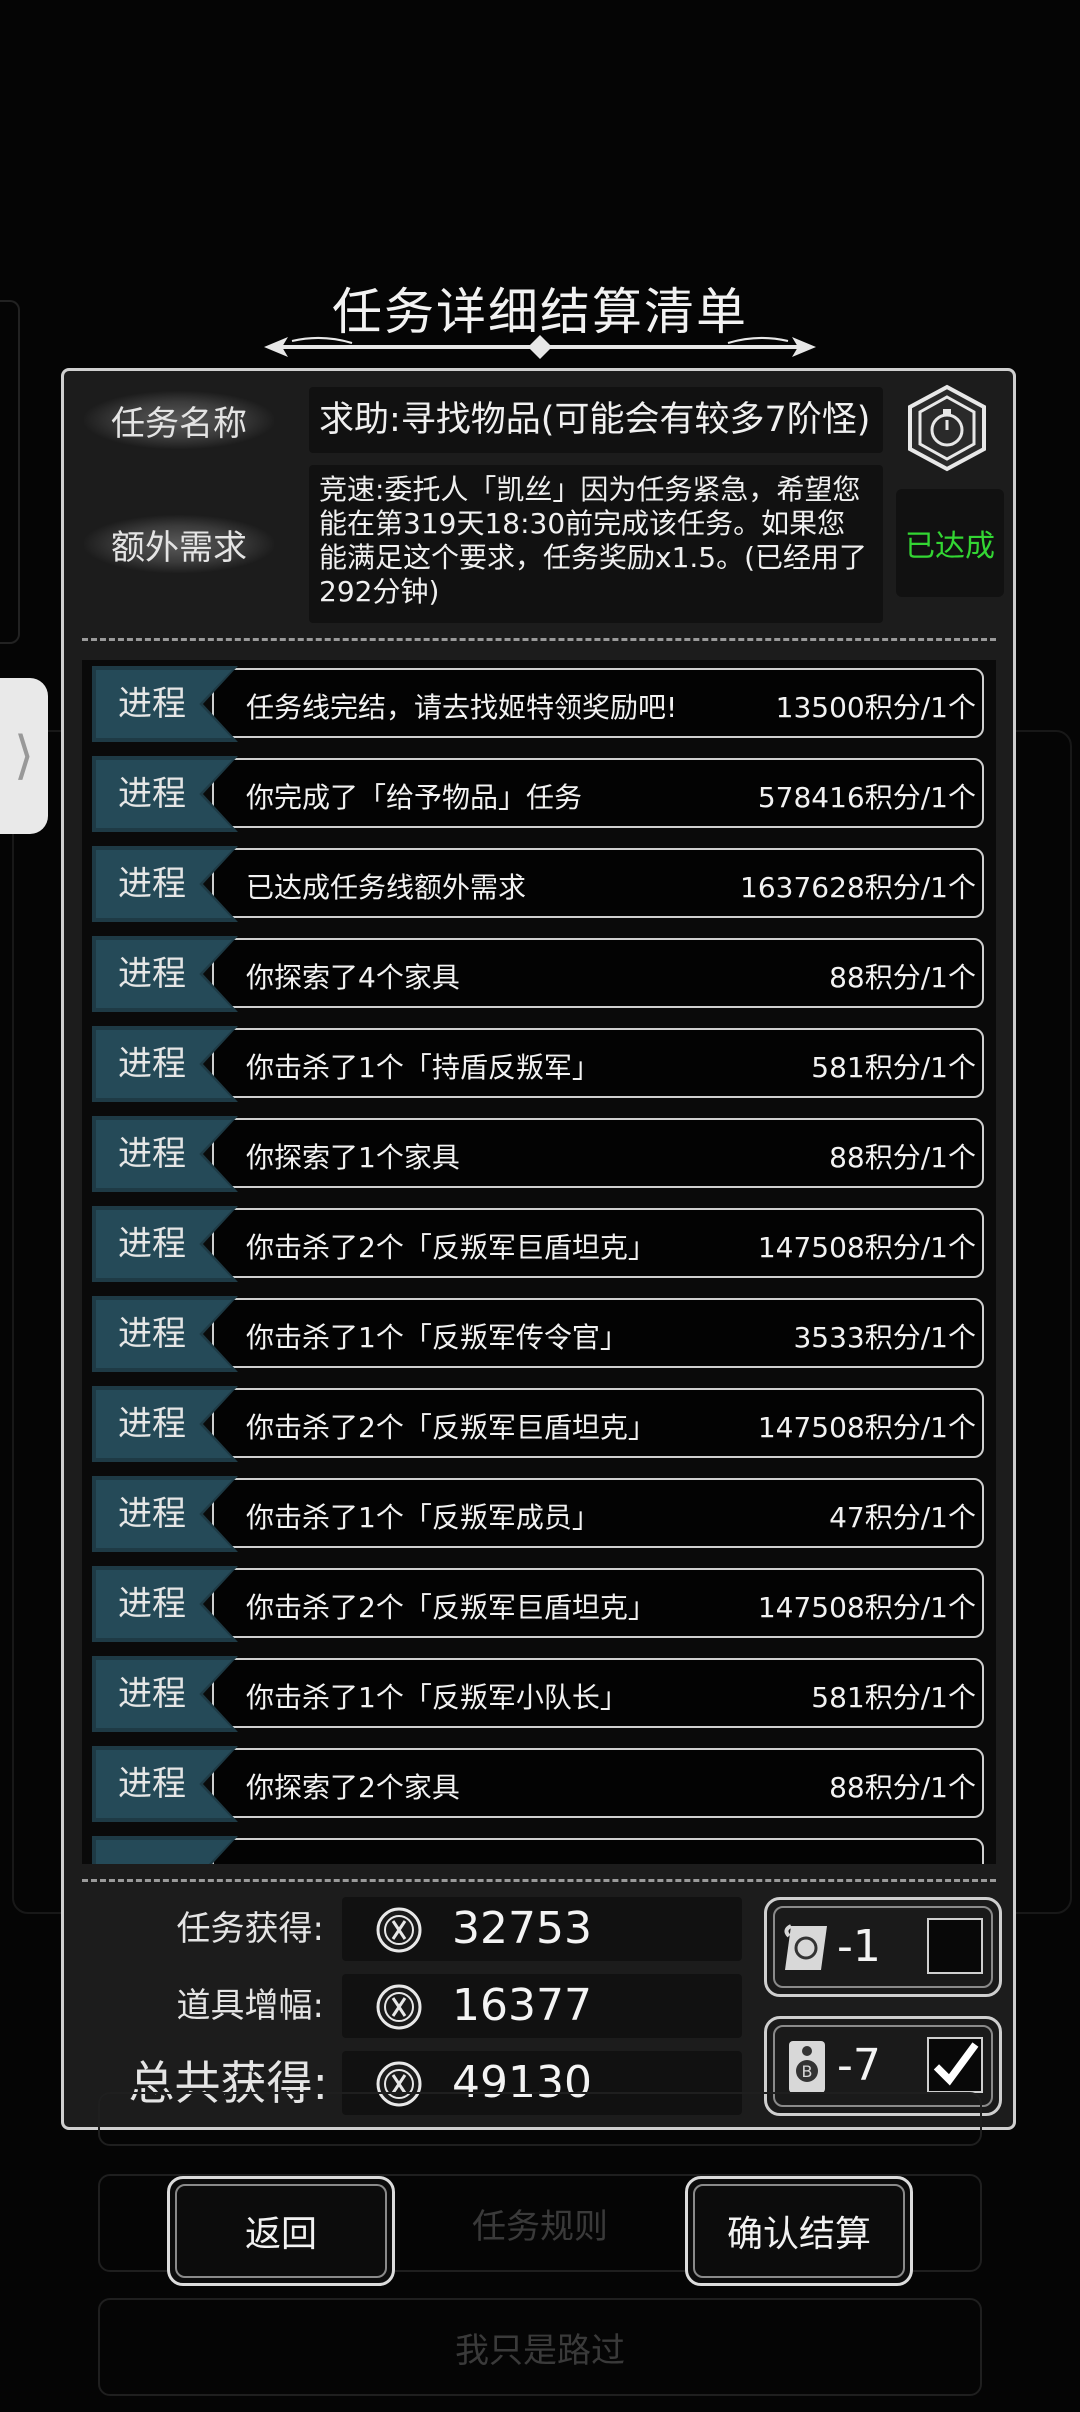 This screenshot has height=2412, width=1080. I want to click on progress-description: 你完成了「给予物品」任务, so click(414, 797).